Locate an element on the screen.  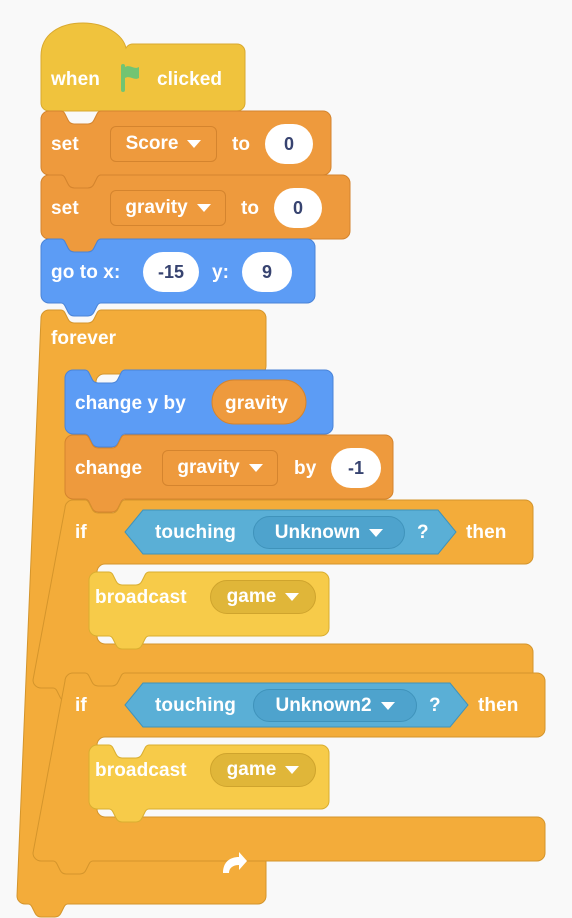
clicked-label: clicked is located at coordinates (190, 79).